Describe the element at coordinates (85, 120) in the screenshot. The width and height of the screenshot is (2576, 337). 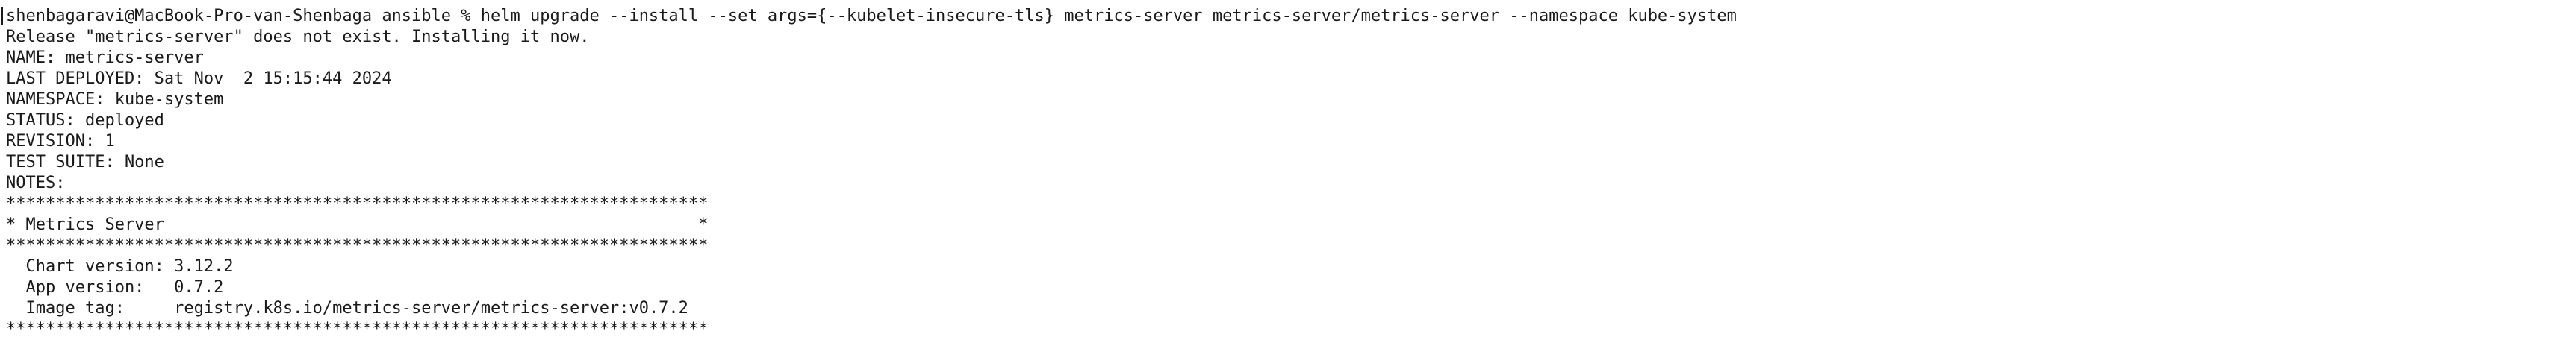
I see `output-line: STATUS: deployed` at that location.